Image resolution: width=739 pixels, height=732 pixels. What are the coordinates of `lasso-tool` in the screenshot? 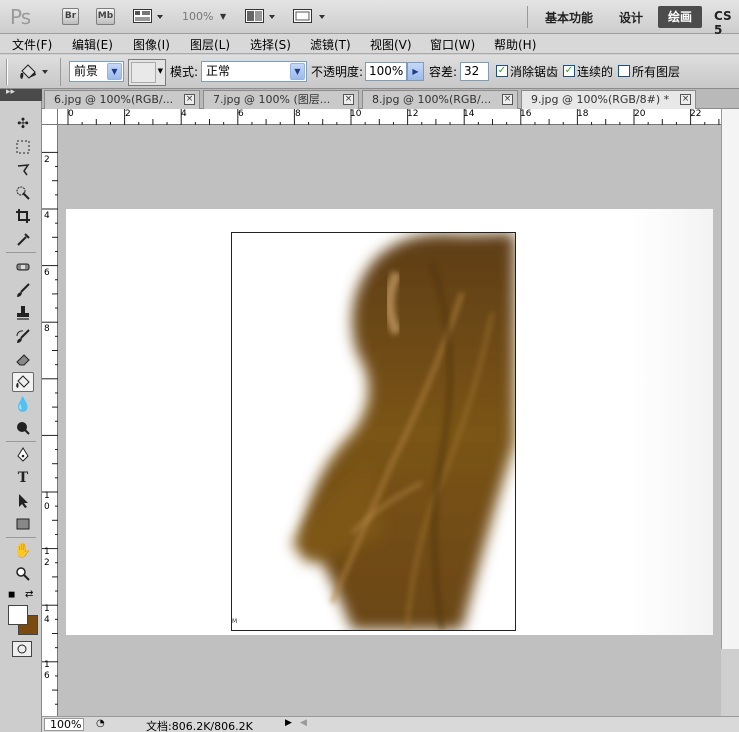 It's located at (23, 170).